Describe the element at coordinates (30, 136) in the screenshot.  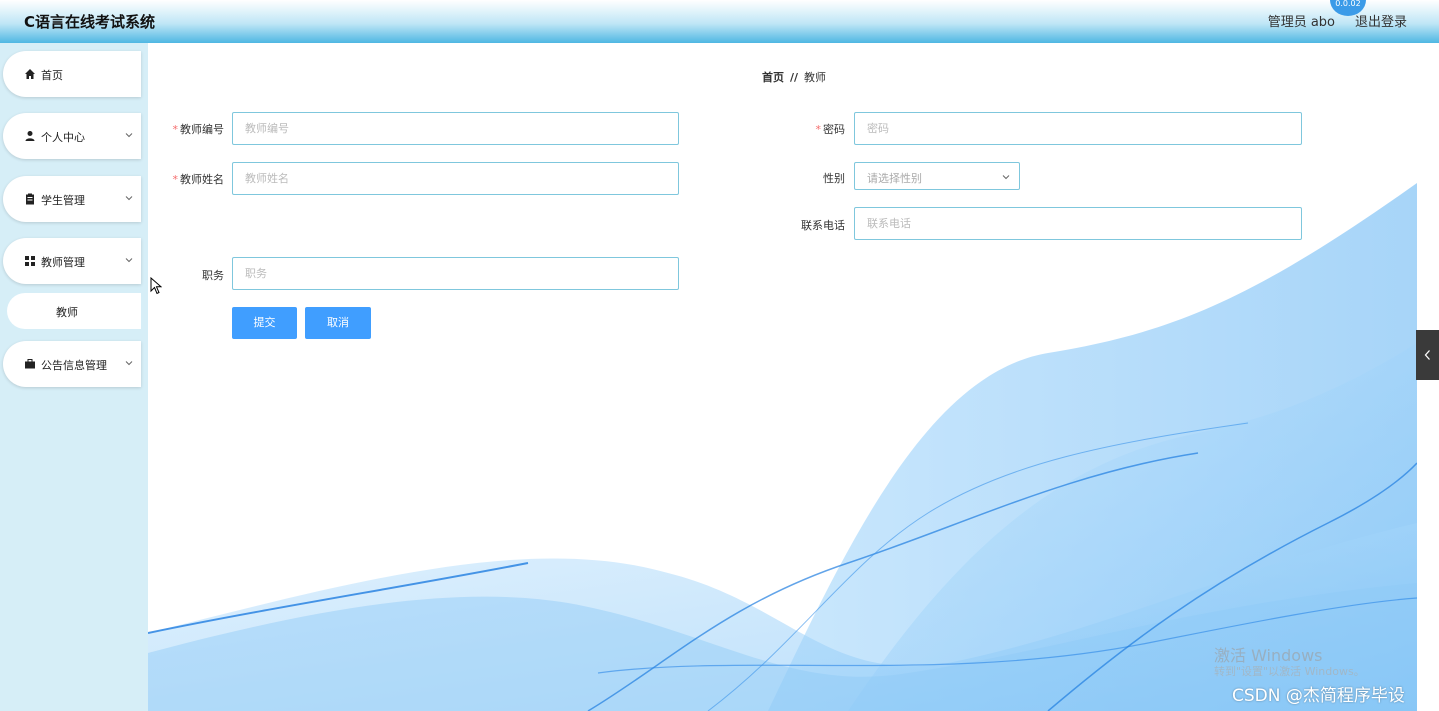
I see `user-icon` at that location.